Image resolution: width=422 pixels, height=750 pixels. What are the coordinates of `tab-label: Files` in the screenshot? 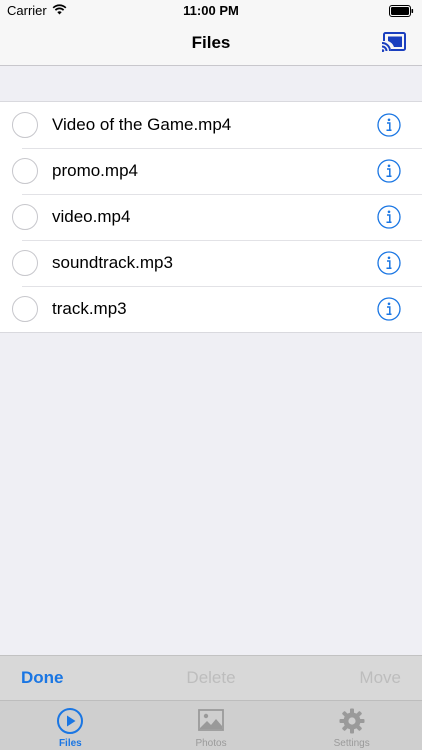 It's located at (70, 743).